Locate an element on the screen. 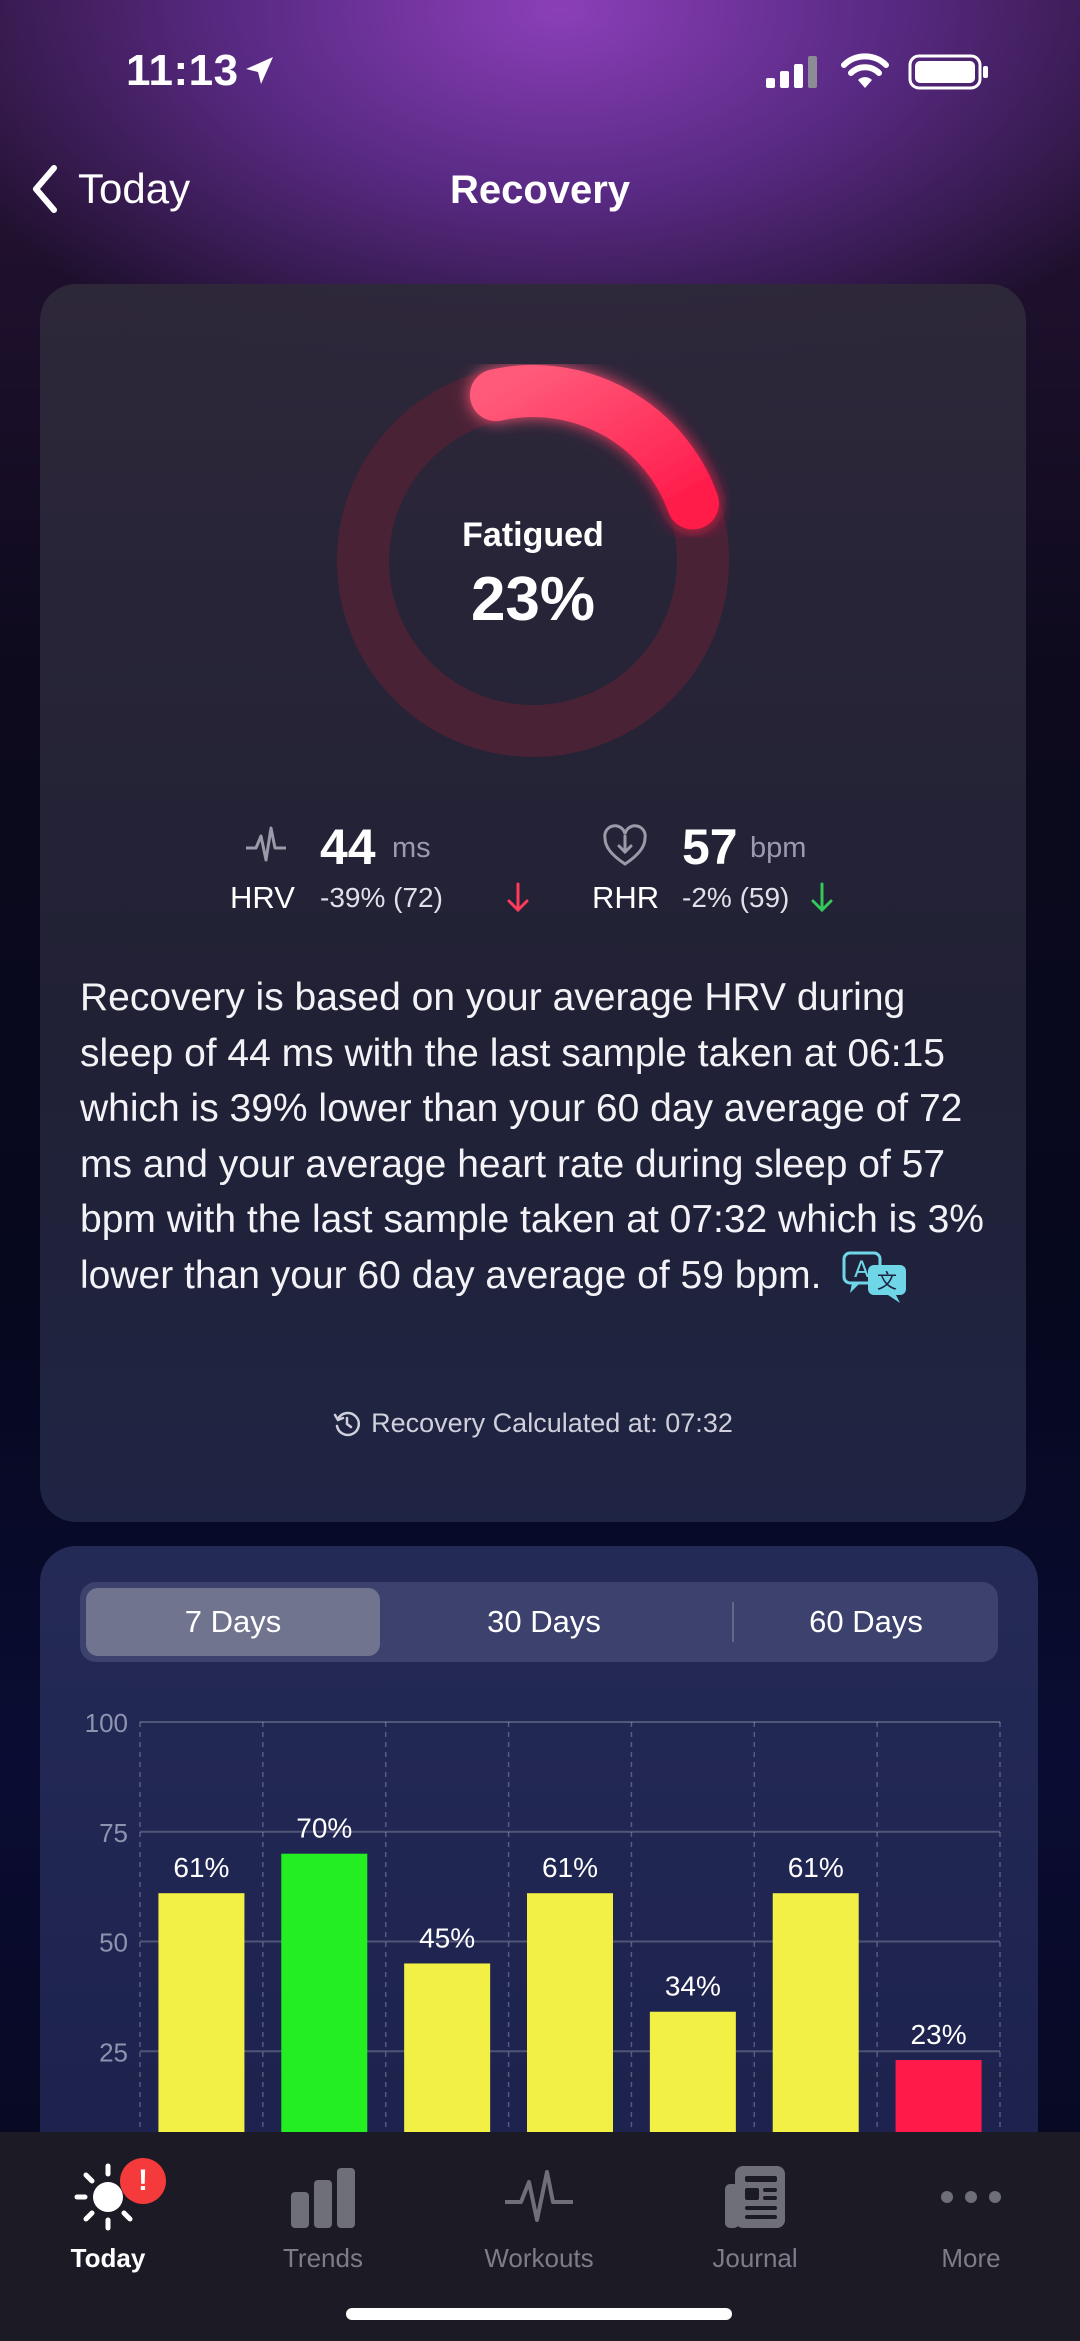 This screenshot has width=1080, height=2341. translate-icon: A 文 is located at coordinates (876, 1277).